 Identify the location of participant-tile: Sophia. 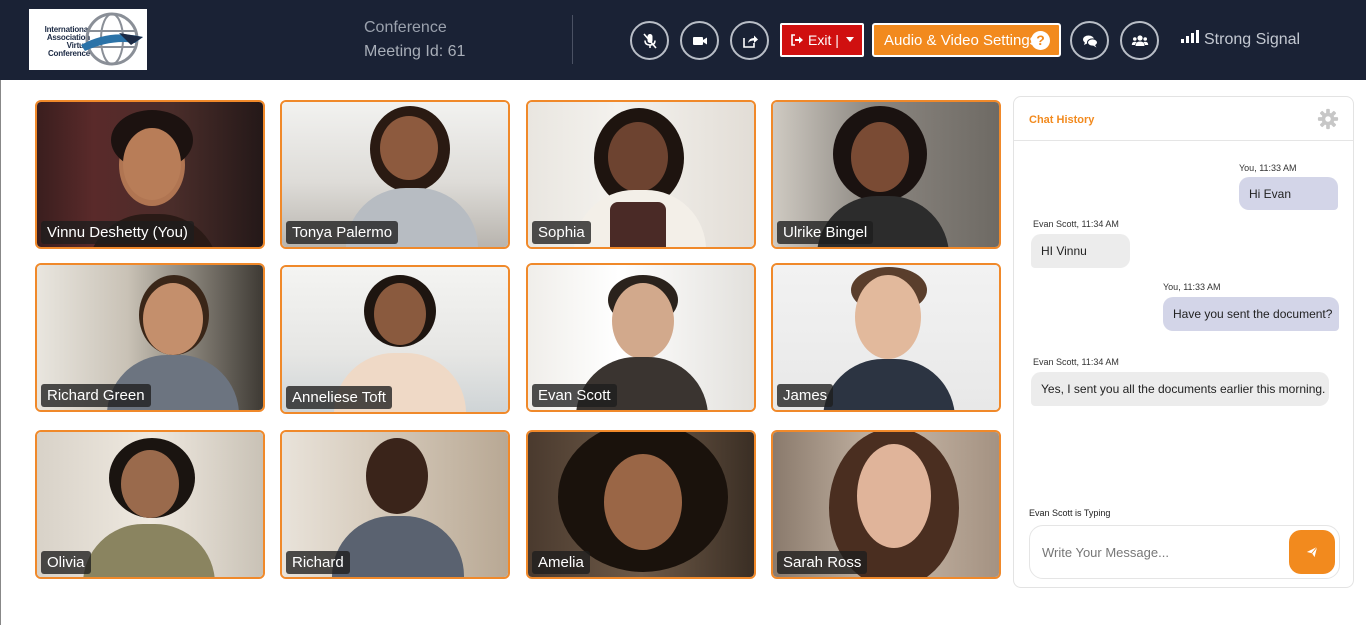
(641, 174).